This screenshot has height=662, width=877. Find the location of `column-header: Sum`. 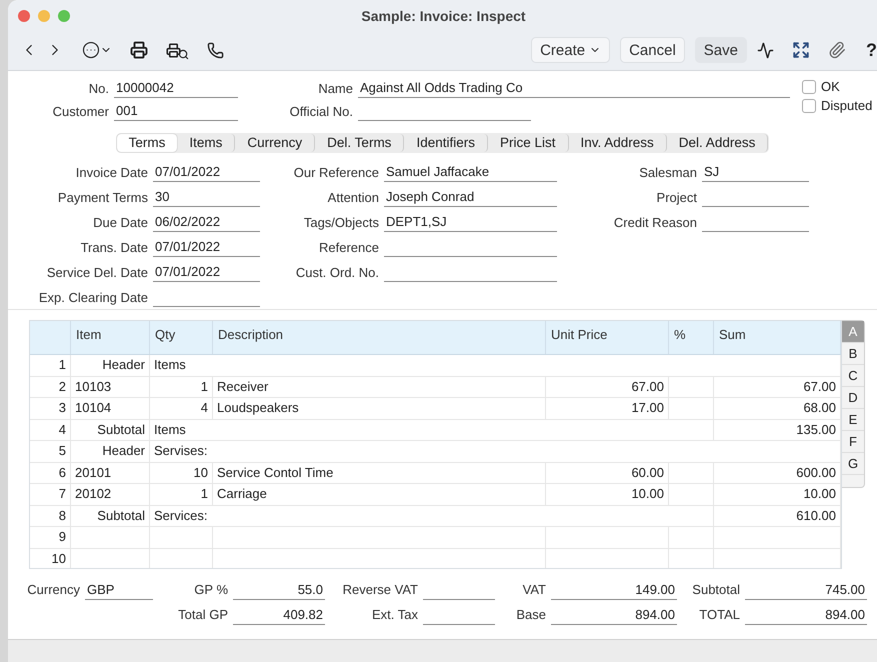

column-header: Sum is located at coordinates (777, 337).